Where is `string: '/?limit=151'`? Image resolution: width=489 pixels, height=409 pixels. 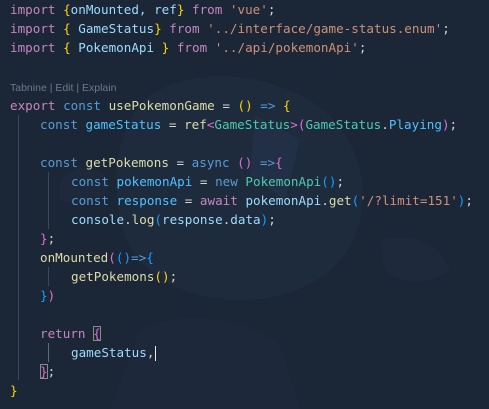 string: '/?limit=151' is located at coordinates (408, 200).